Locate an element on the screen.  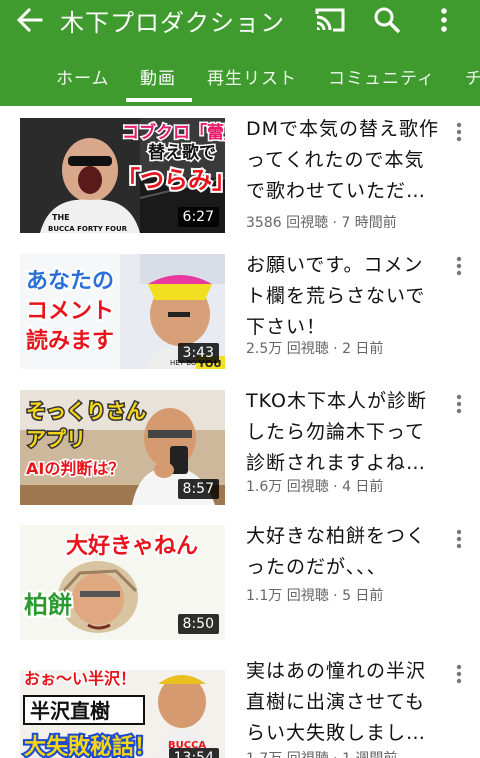
search-icon is located at coordinates (387, 20).